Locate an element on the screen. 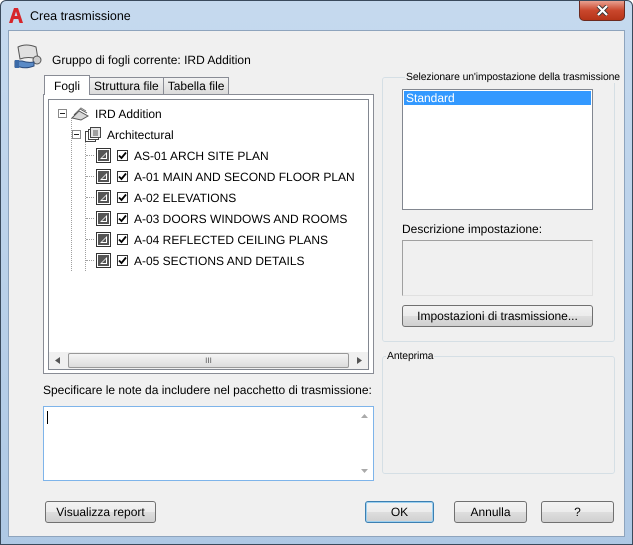 The image size is (633, 545). tree-item-label: AS-01 ARCH SITE PLAN is located at coordinates (201, 155).